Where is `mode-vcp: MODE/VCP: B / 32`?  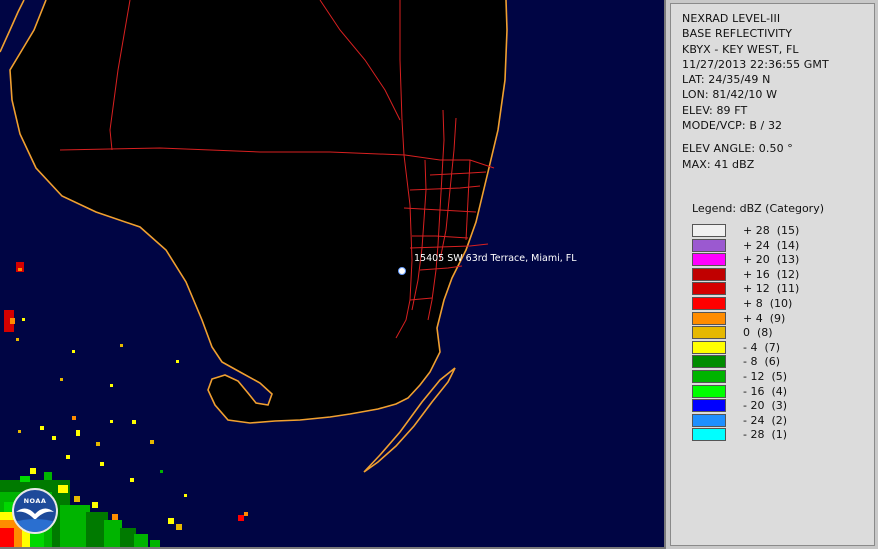 mode-vcp: MODE/VCP: B / 32 is located at coordinates (732, 126).